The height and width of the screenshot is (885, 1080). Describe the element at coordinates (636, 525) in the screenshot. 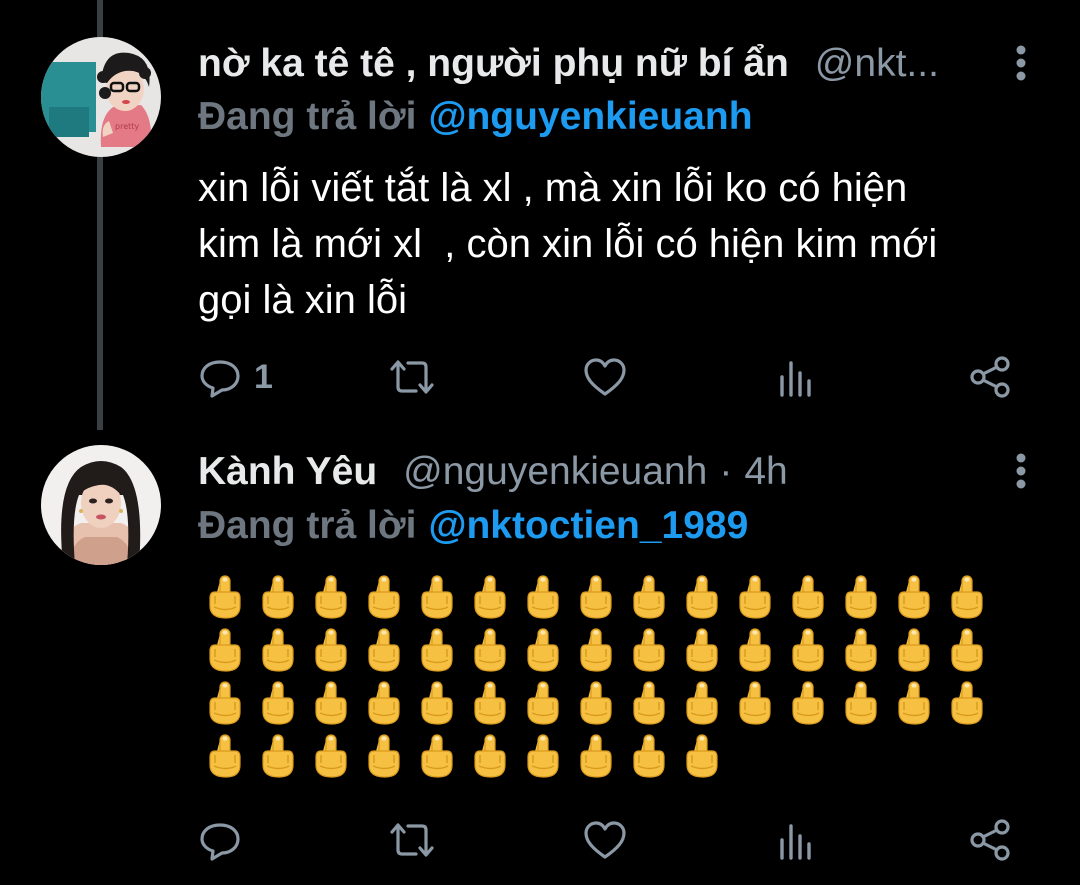

I see `replying-to-handle-part: octien_1989` at that location.